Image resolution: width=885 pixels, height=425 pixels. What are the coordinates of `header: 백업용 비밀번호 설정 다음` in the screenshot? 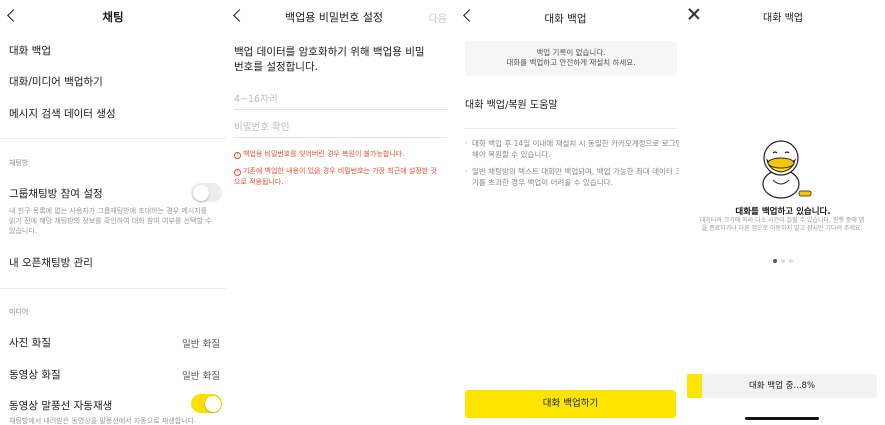 It's located at (337, 17).